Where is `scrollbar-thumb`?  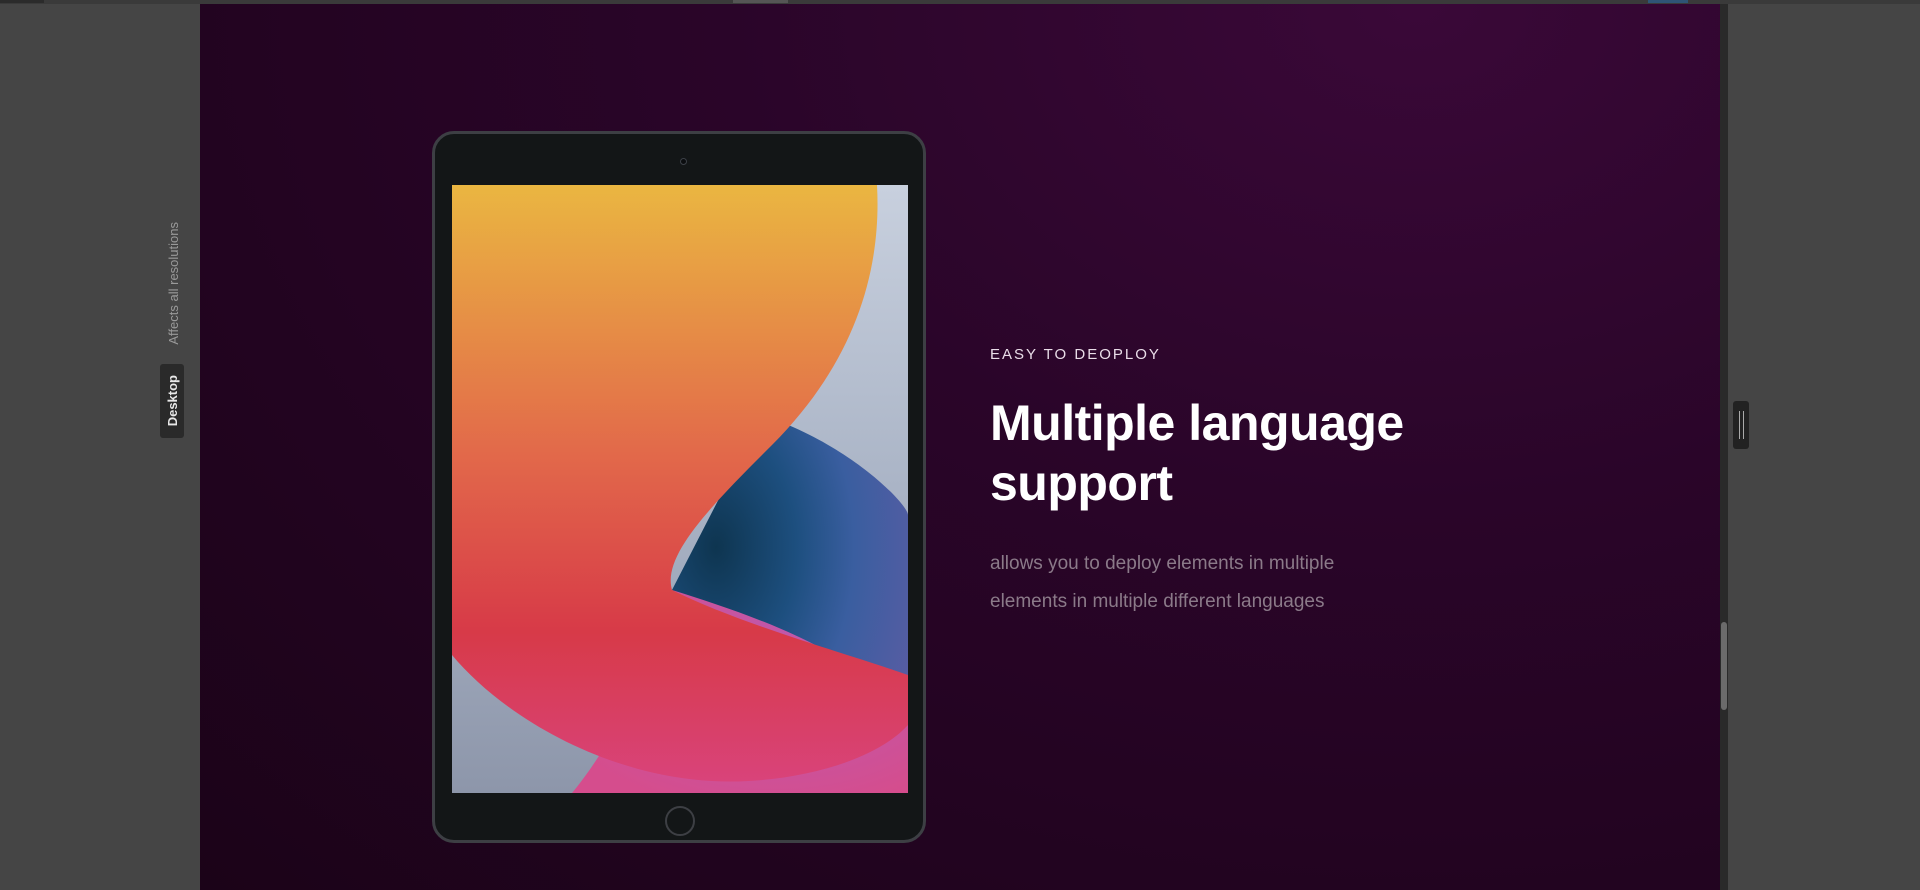
scrollbar-thumb is located at coordinates (1724, 666).